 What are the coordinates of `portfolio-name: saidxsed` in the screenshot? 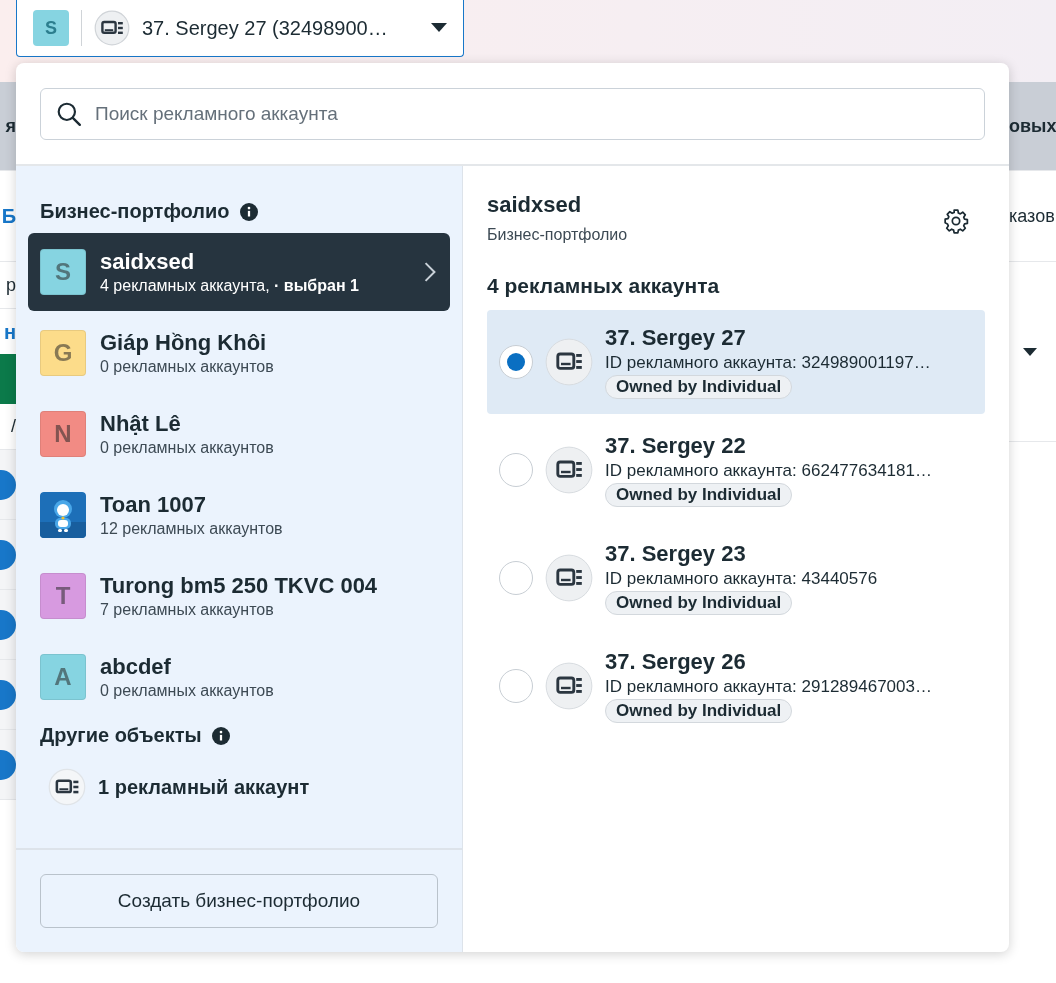 It's located at (148, 262).